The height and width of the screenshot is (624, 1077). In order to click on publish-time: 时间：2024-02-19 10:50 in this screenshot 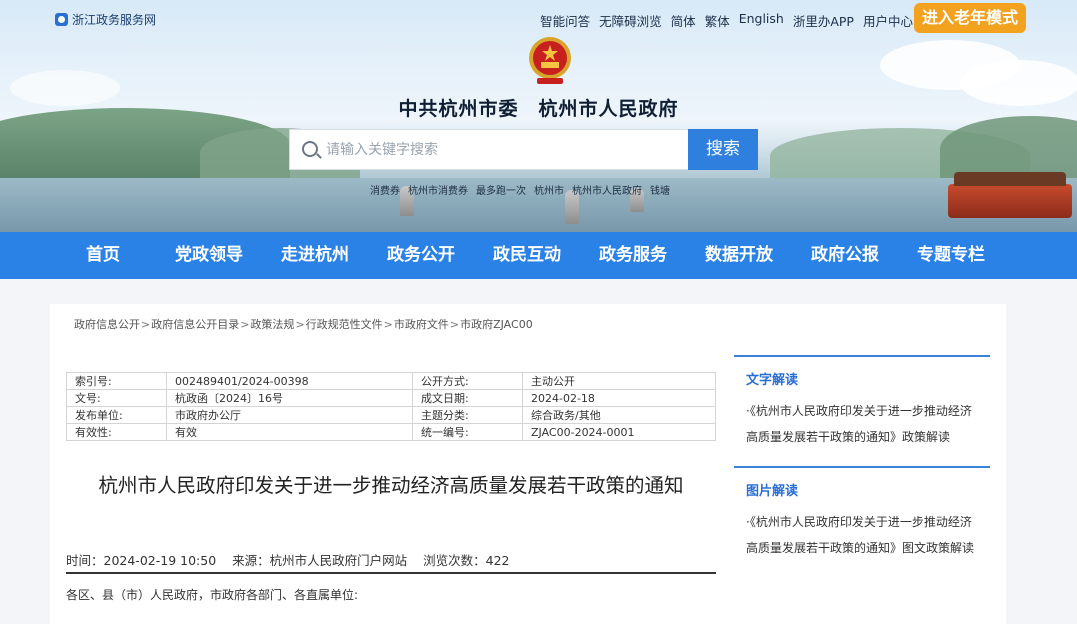, I will do `click(141, 560)`.